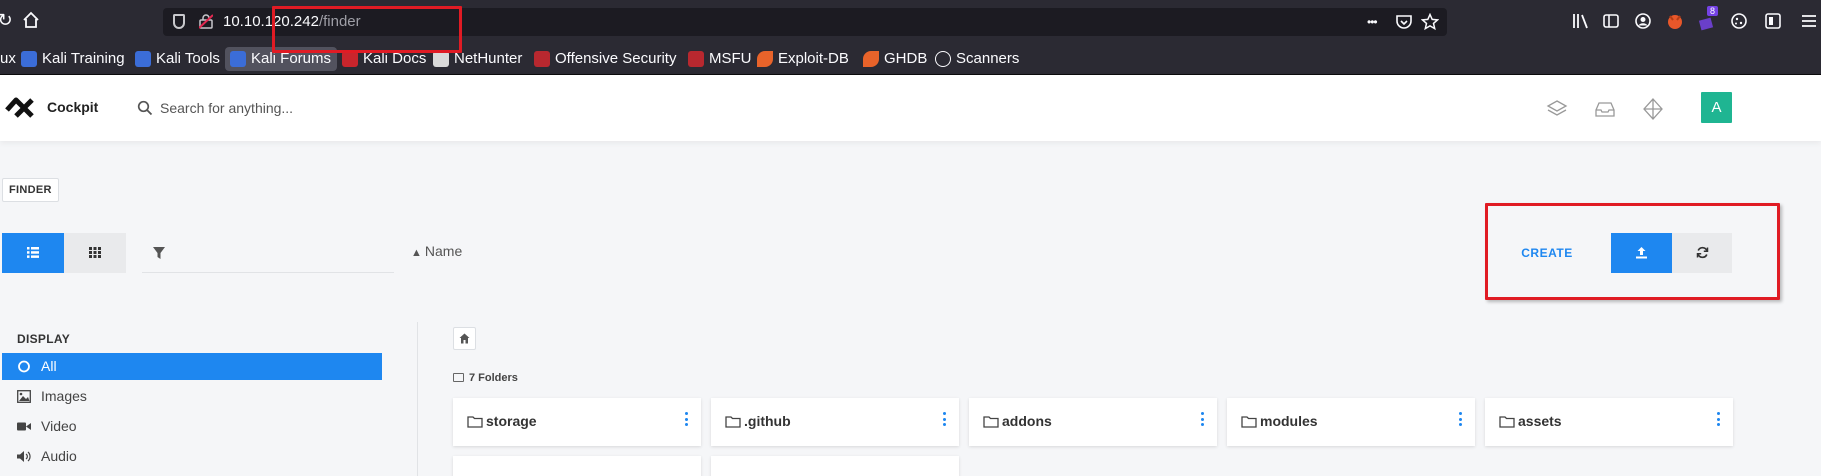  I want to click on bookmark-msfu: MSFU, so click(720, 59).